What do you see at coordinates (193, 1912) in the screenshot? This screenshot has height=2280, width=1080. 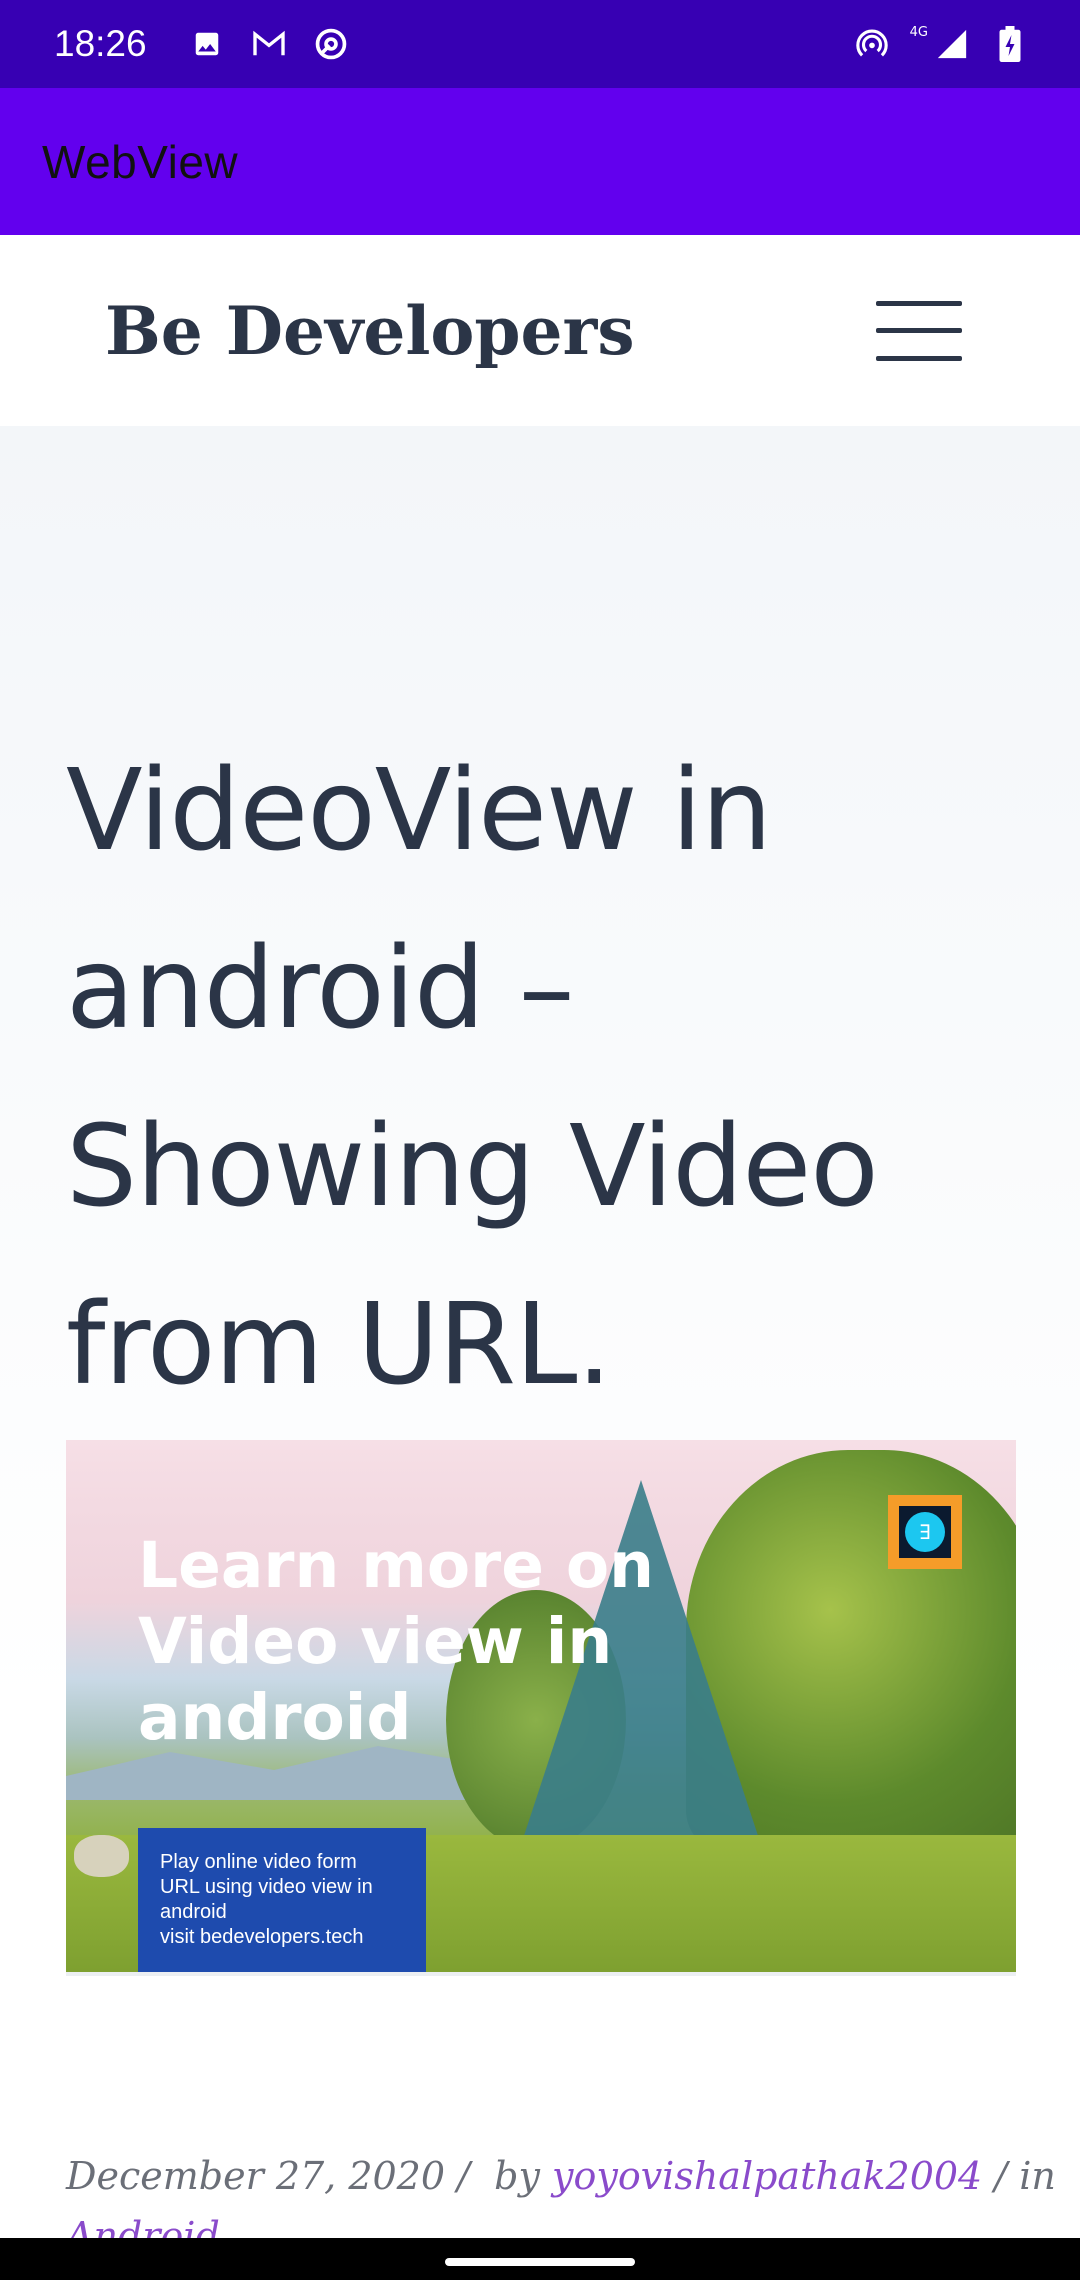 I see `caption-line: android` at bounding box center [193, 1912].